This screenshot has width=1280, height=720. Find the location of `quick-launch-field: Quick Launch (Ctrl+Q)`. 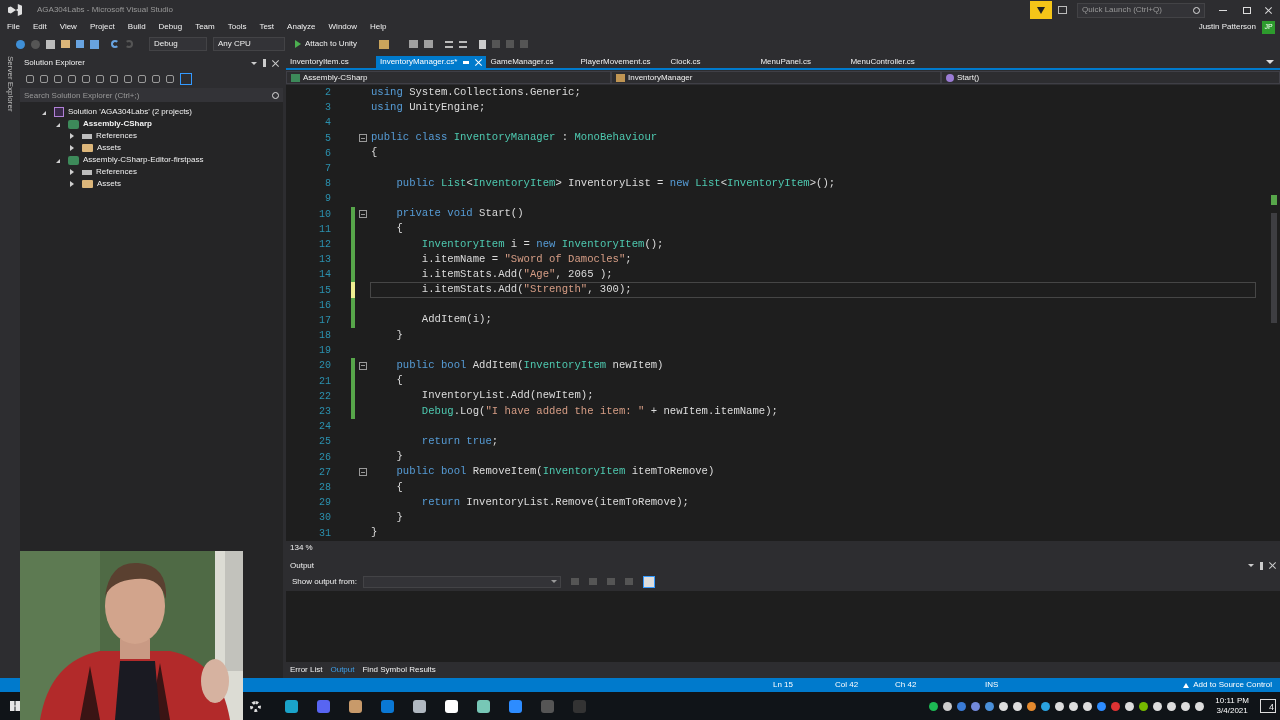

quick-launch-field: Quick Launch (Ctrl+Q) is located at coordinates (1141, 10).